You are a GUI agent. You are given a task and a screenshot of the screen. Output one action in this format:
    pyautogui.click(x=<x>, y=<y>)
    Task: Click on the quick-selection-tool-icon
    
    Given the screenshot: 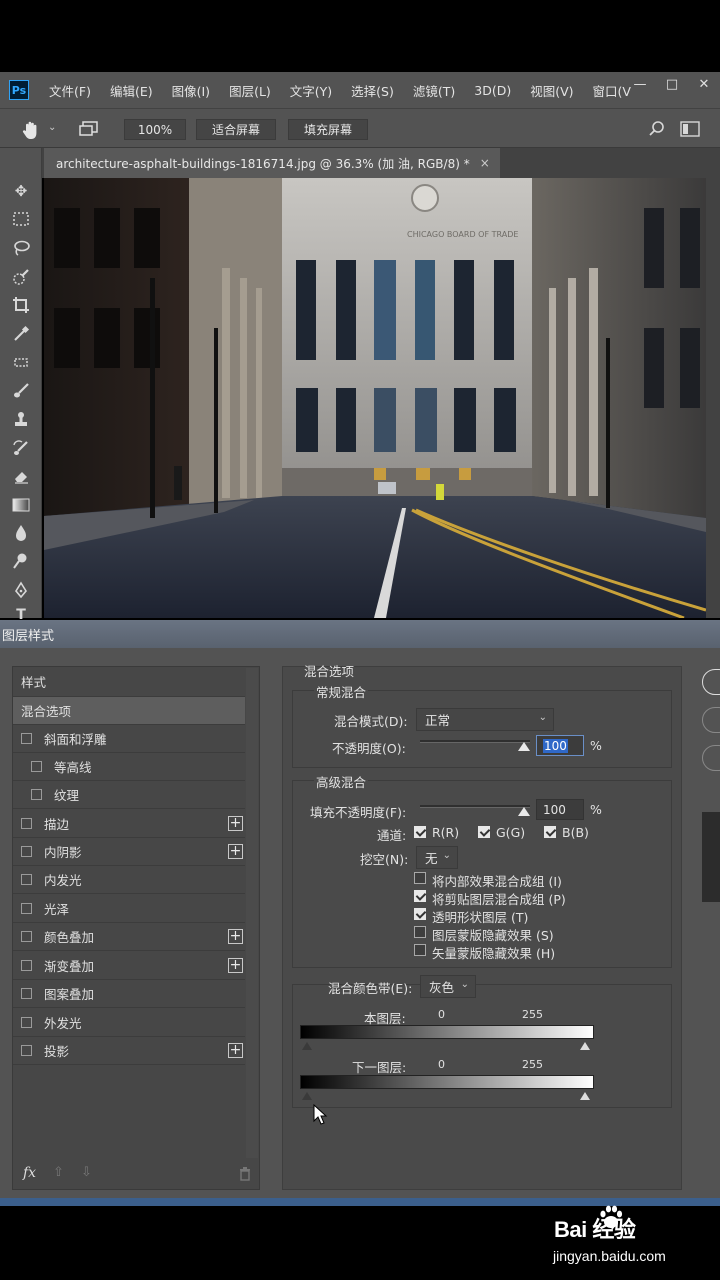 What is the action you would take?
    pyautogui.click(x=21, y=277)
    